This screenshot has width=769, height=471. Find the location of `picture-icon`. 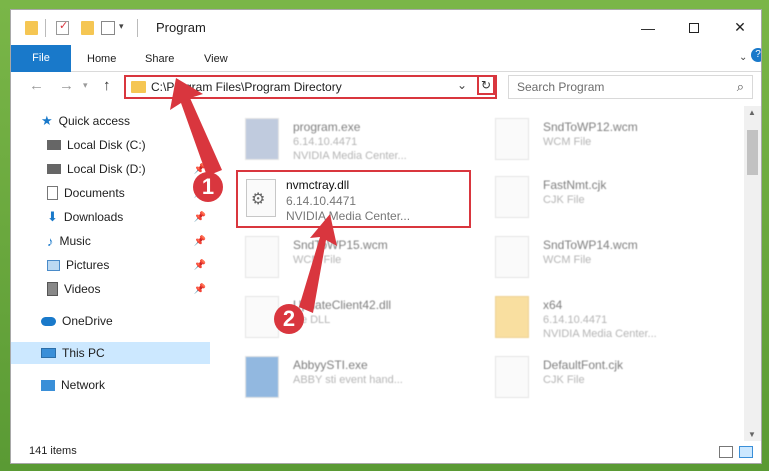

picture-icon is located at coordinates (53, 265).